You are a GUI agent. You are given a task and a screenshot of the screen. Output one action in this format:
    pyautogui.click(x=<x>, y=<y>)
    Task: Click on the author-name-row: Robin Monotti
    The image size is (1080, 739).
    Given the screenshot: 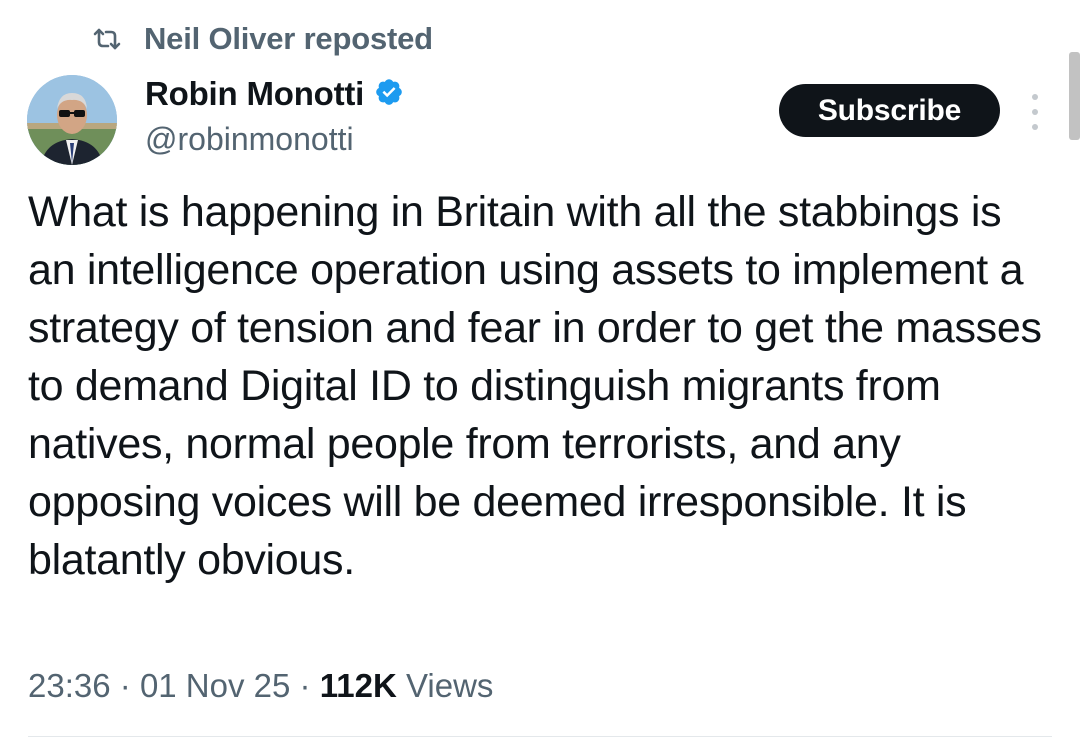 What is the action you would take?
    pyautogui.click(x=274, y=94)
    